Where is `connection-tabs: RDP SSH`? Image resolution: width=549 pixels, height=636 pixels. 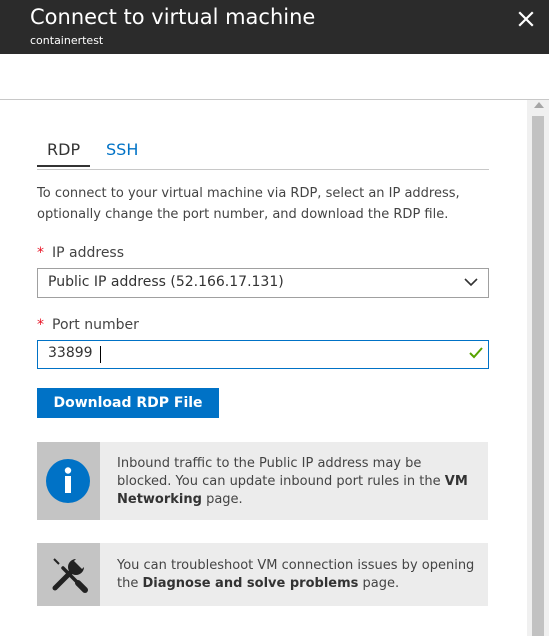
connection-tabs: RDP SSH is located at coordinates (263, 154).